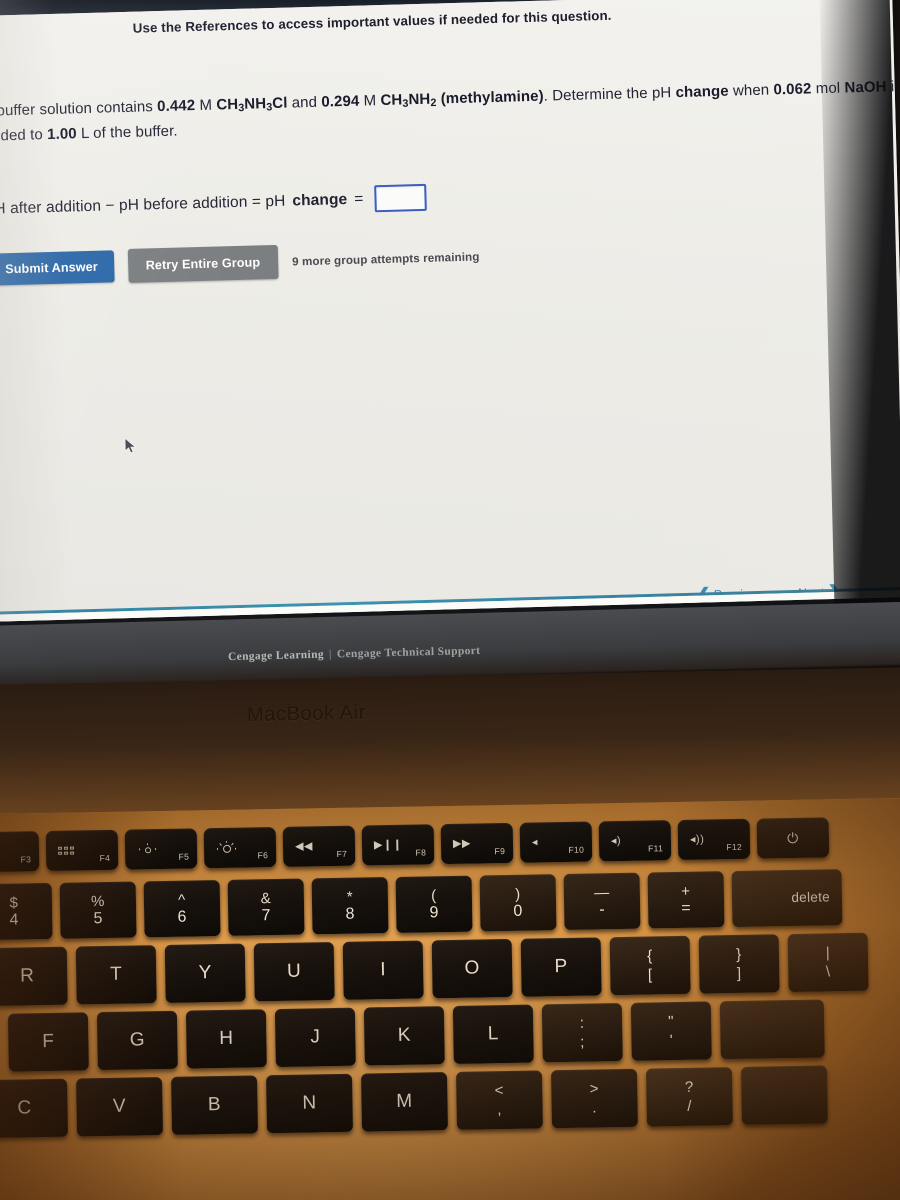  I want to click on key-slash: ? /, so click(689, 1097).